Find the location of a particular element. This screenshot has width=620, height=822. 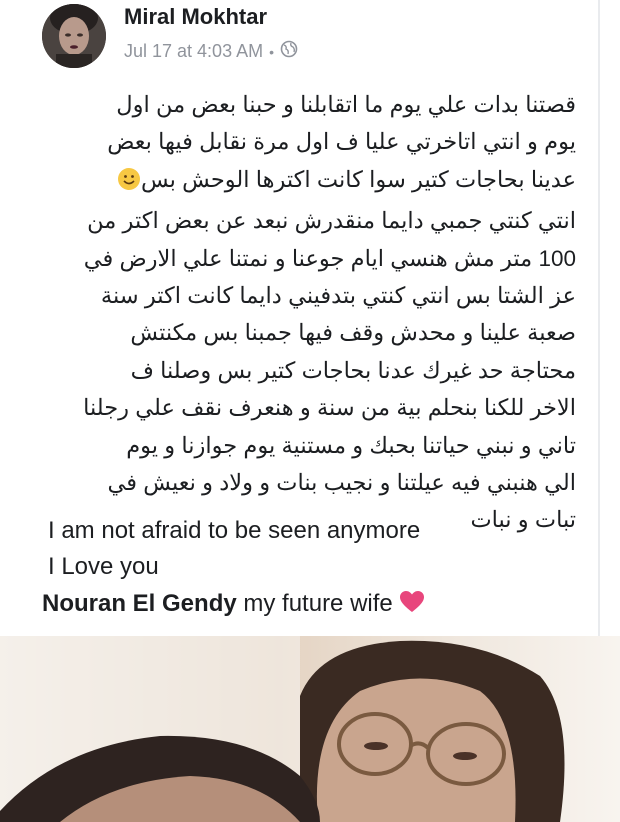

pink-heart-icon is located at coordinates (412, 605).